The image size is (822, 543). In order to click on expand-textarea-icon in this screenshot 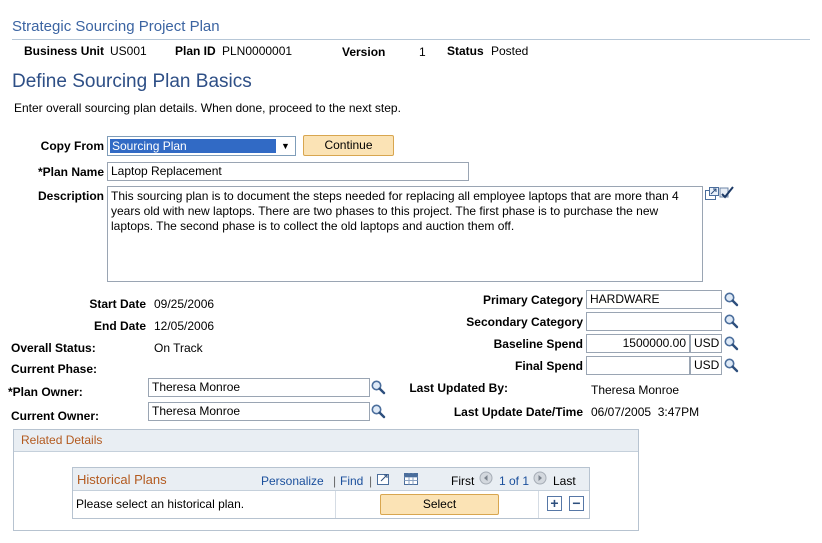, I will do `click(712, 194)`.